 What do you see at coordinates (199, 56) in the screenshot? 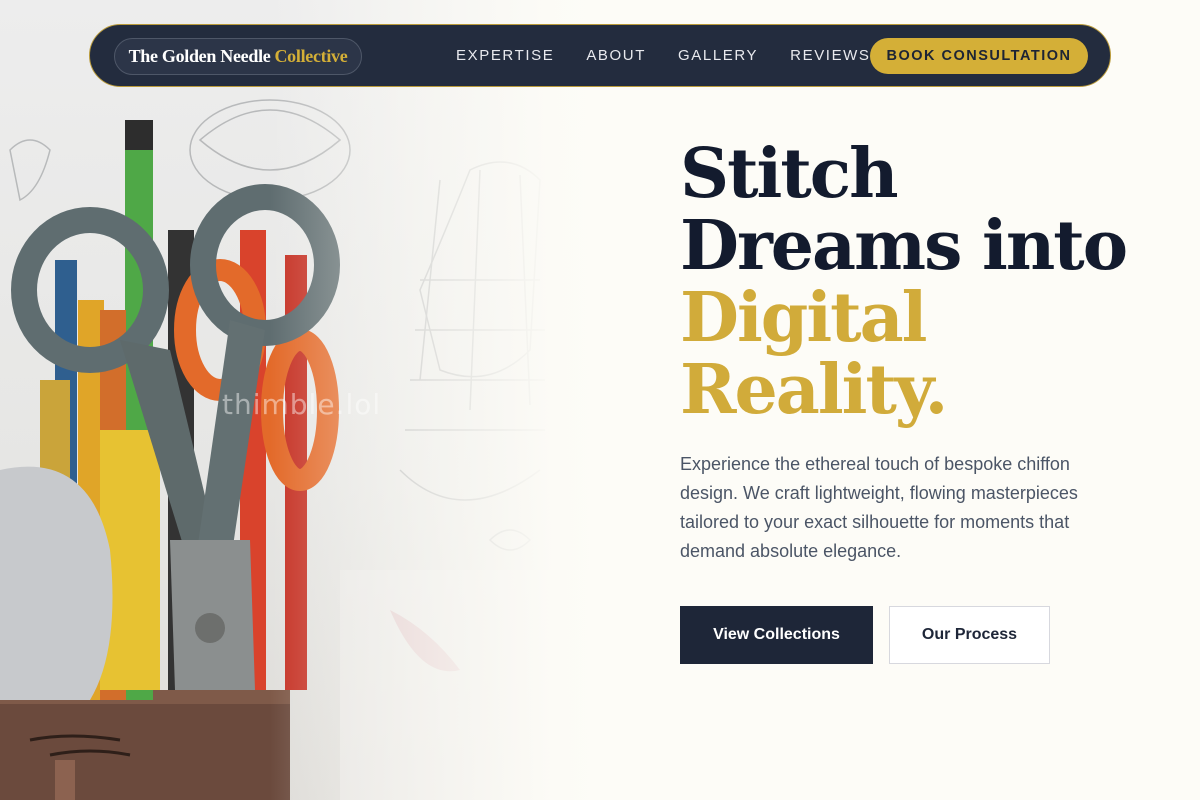
I see `brand-name-main: The Golden Needle` at bounding box center [199, 56].